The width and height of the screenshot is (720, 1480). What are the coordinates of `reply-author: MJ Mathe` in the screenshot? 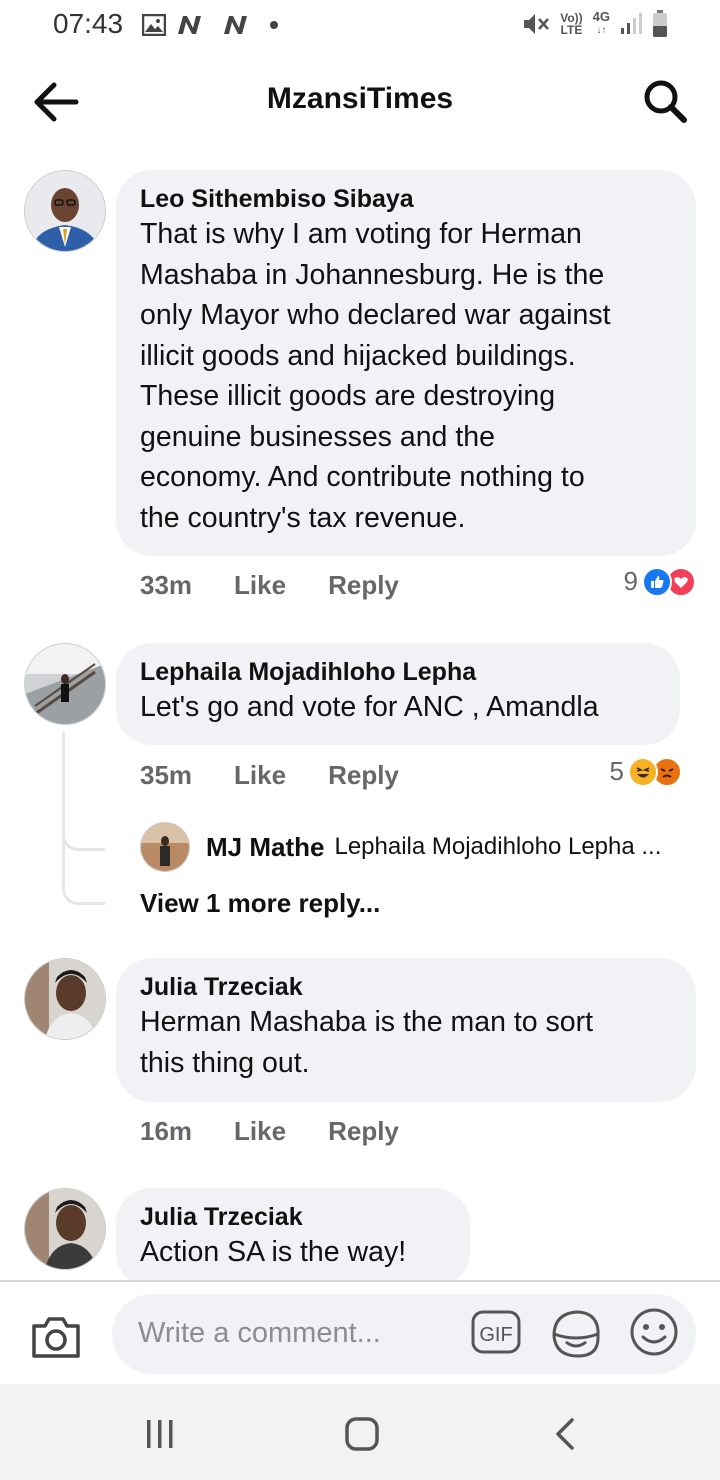 It's located at (265, 847).